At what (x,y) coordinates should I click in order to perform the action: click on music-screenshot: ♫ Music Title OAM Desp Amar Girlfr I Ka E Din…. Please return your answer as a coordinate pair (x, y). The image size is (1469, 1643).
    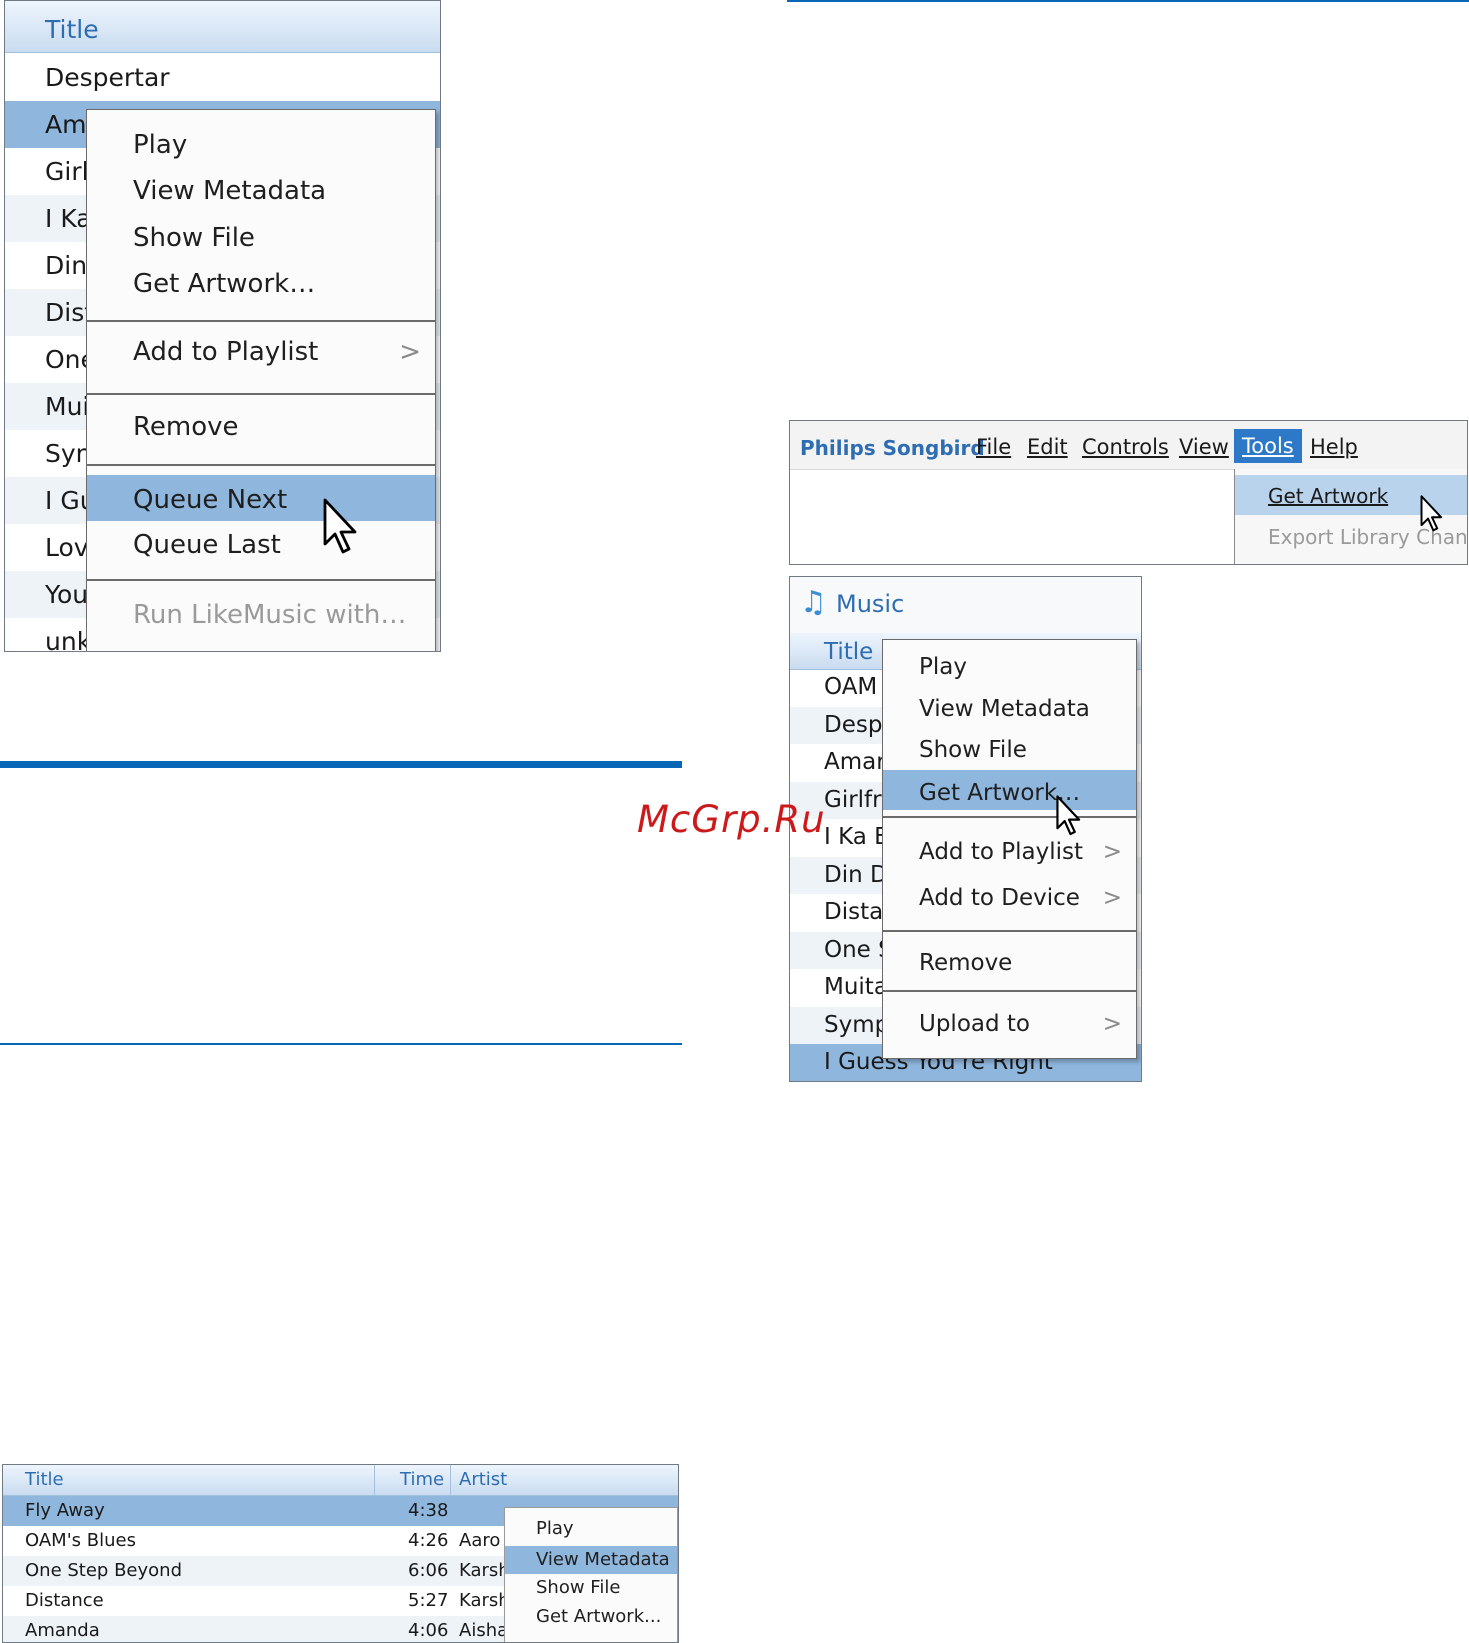
    Looking at the image, I should click on (965, 829).